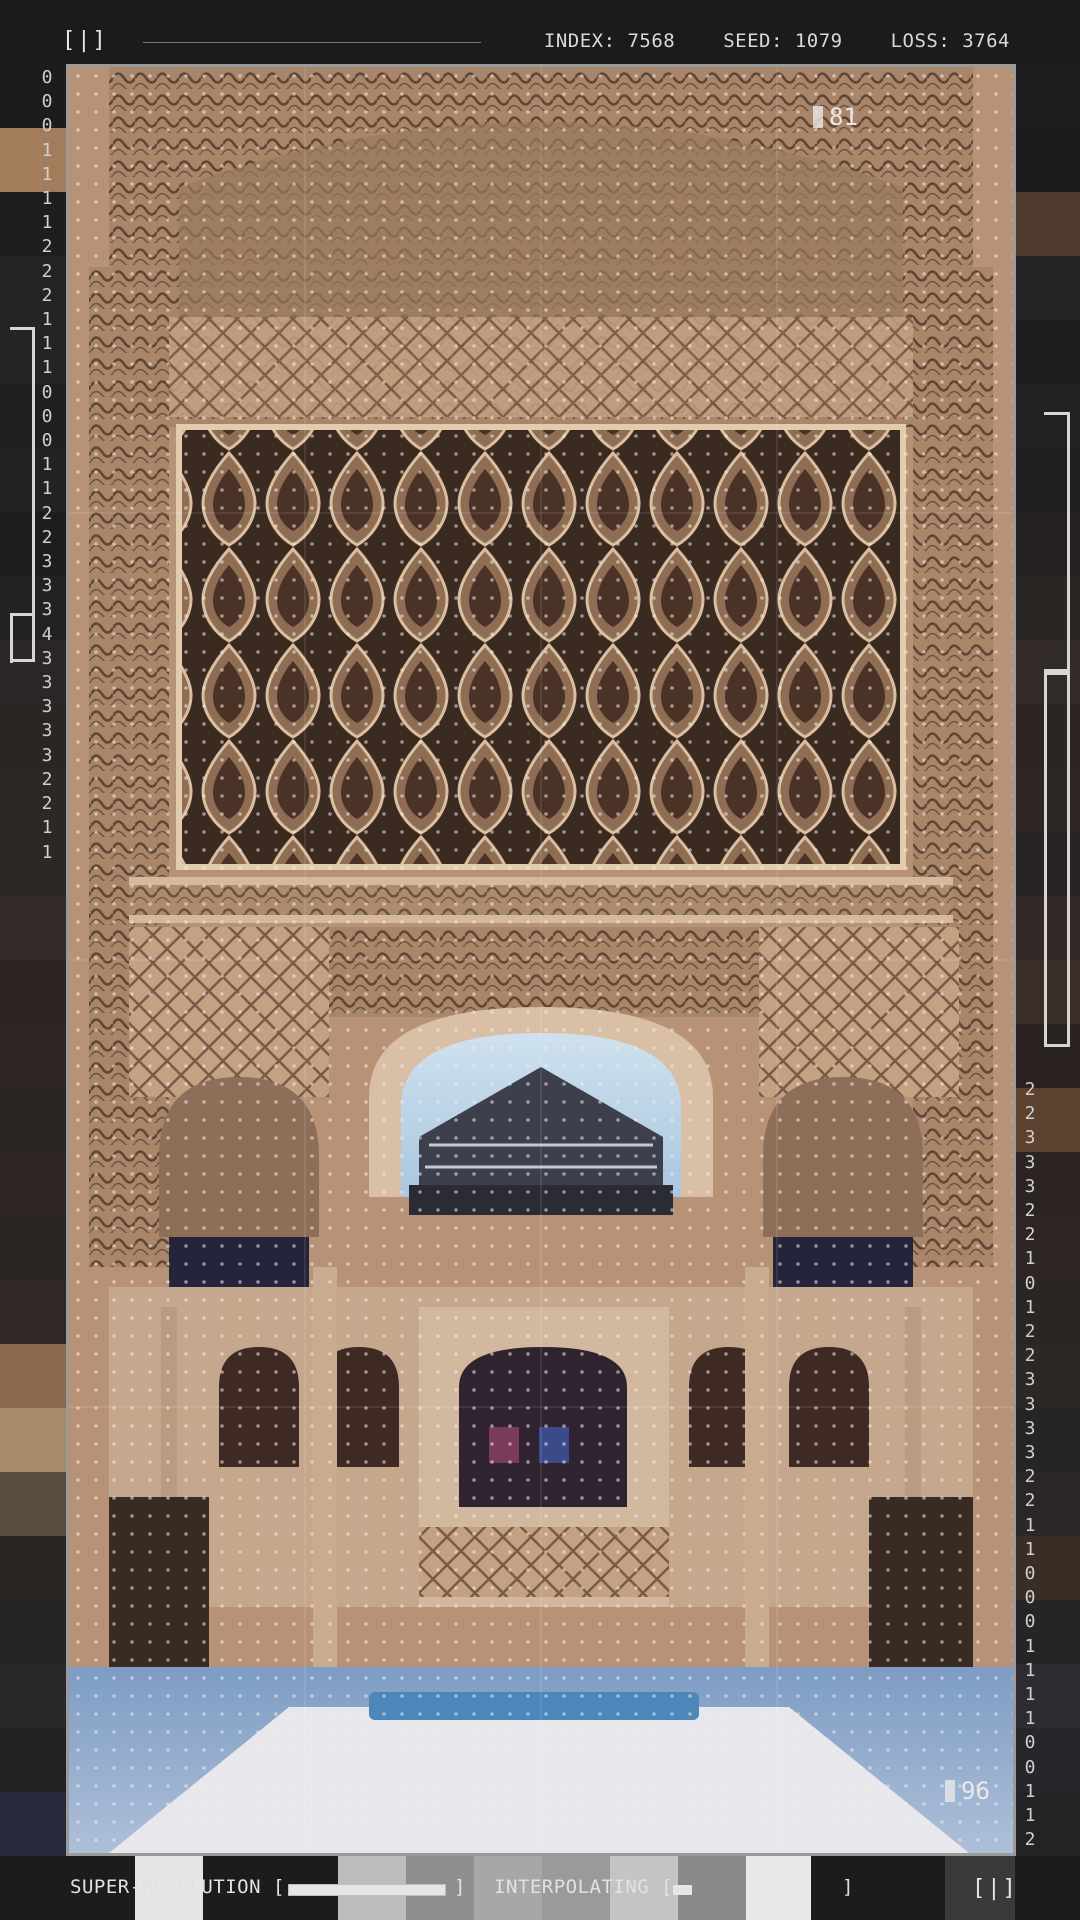 The width and height of the screenshot is (1080, 1920). Describe the element at coordinates (1057, 542) in the screenshot. I see `right-scan-bracket-upper` at that location.